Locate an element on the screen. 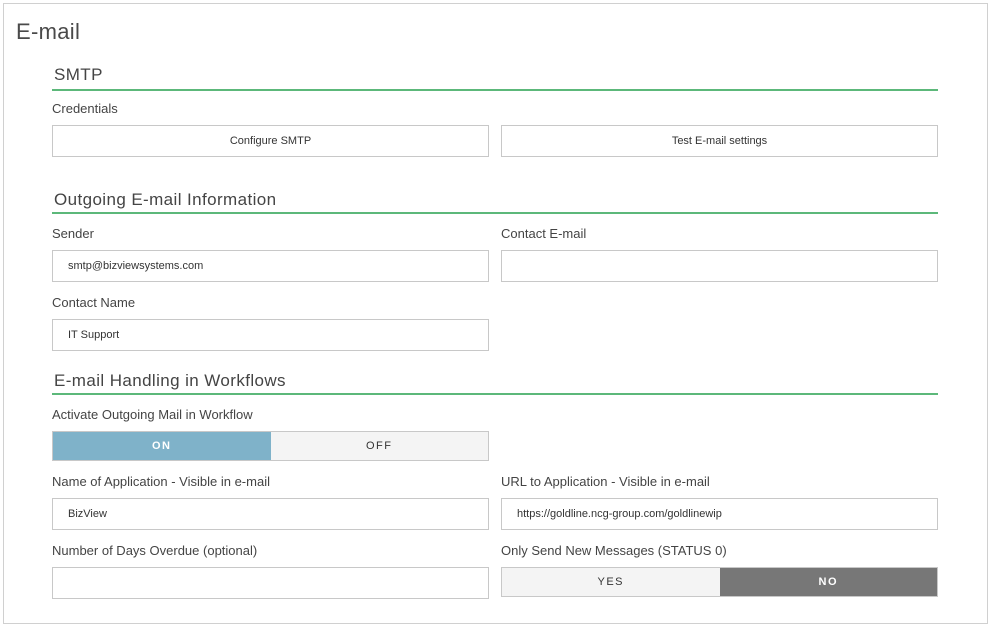 This screenshot has width=992, height=628. smtp-section-title: SMTP is located at coordinates (78, 74).